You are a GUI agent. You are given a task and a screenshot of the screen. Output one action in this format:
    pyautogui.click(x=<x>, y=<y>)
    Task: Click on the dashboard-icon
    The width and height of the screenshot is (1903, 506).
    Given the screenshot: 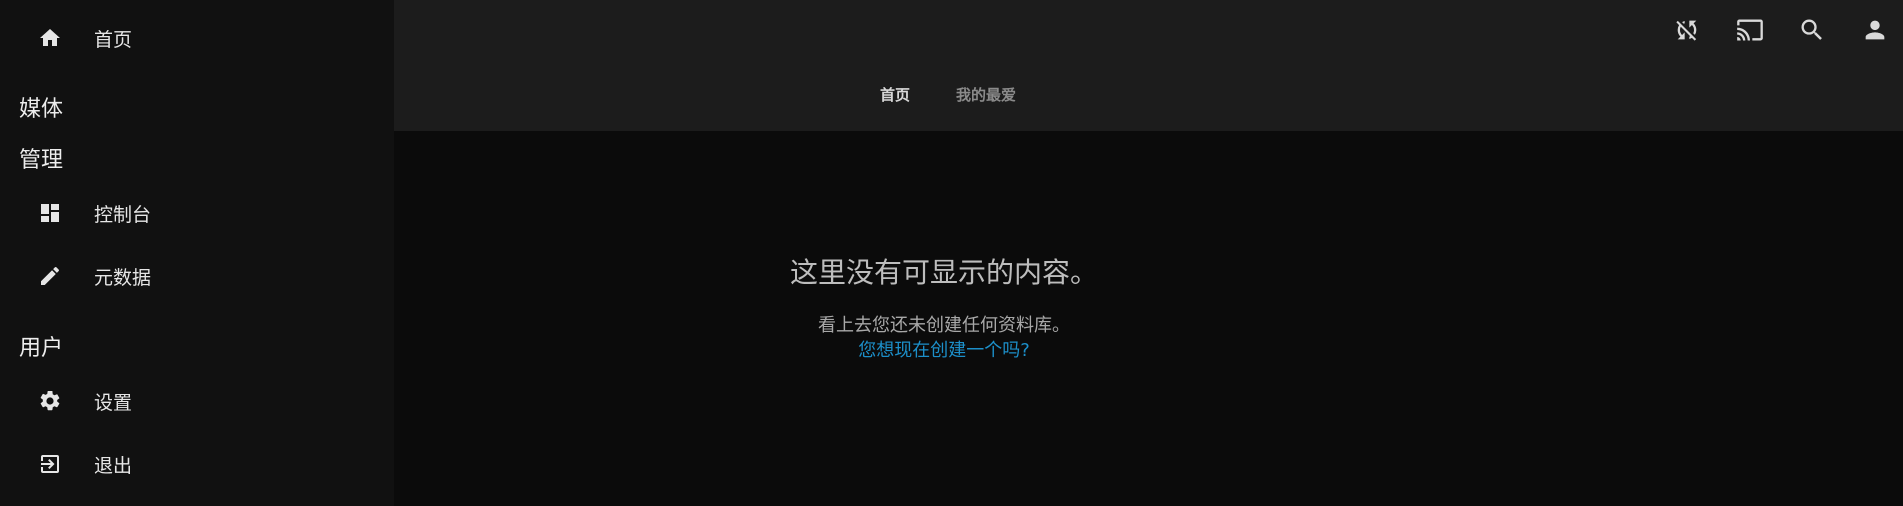 What is the action you would take?
    pyautogui.click(x=50, y=213)
    